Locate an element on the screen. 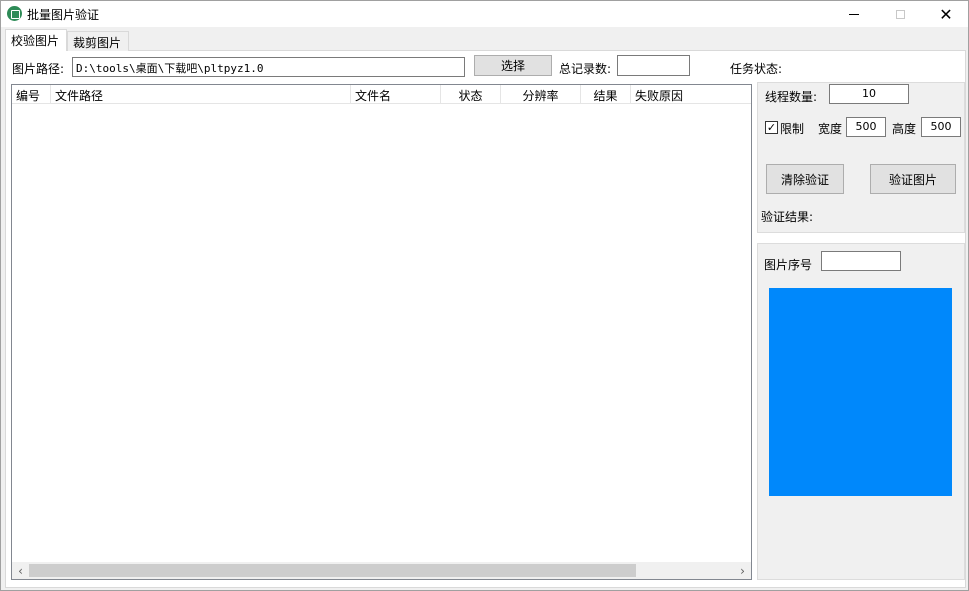 Image resolution: width=969 pixels, height=591 pixels. minimize-button is located at coordinates (854, 14).